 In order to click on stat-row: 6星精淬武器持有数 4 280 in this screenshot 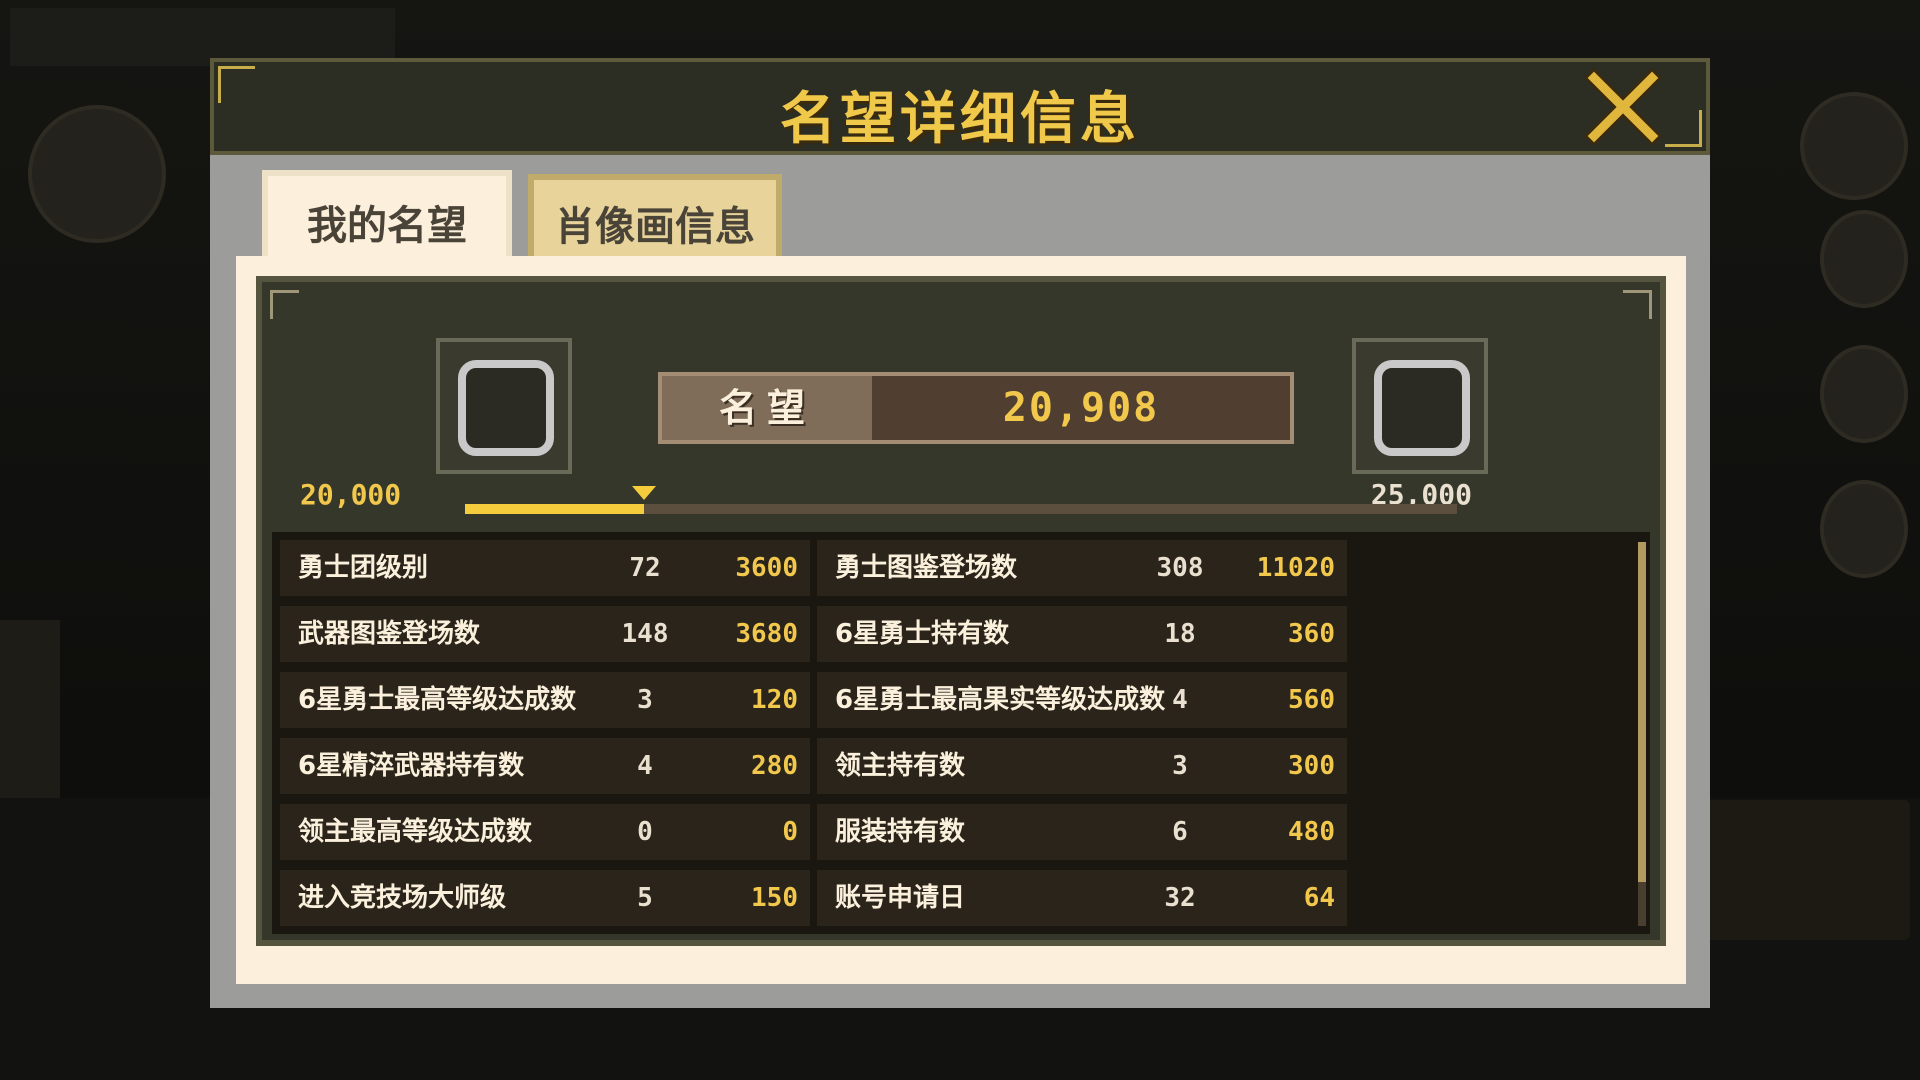, I will do `click(545, 766)`.